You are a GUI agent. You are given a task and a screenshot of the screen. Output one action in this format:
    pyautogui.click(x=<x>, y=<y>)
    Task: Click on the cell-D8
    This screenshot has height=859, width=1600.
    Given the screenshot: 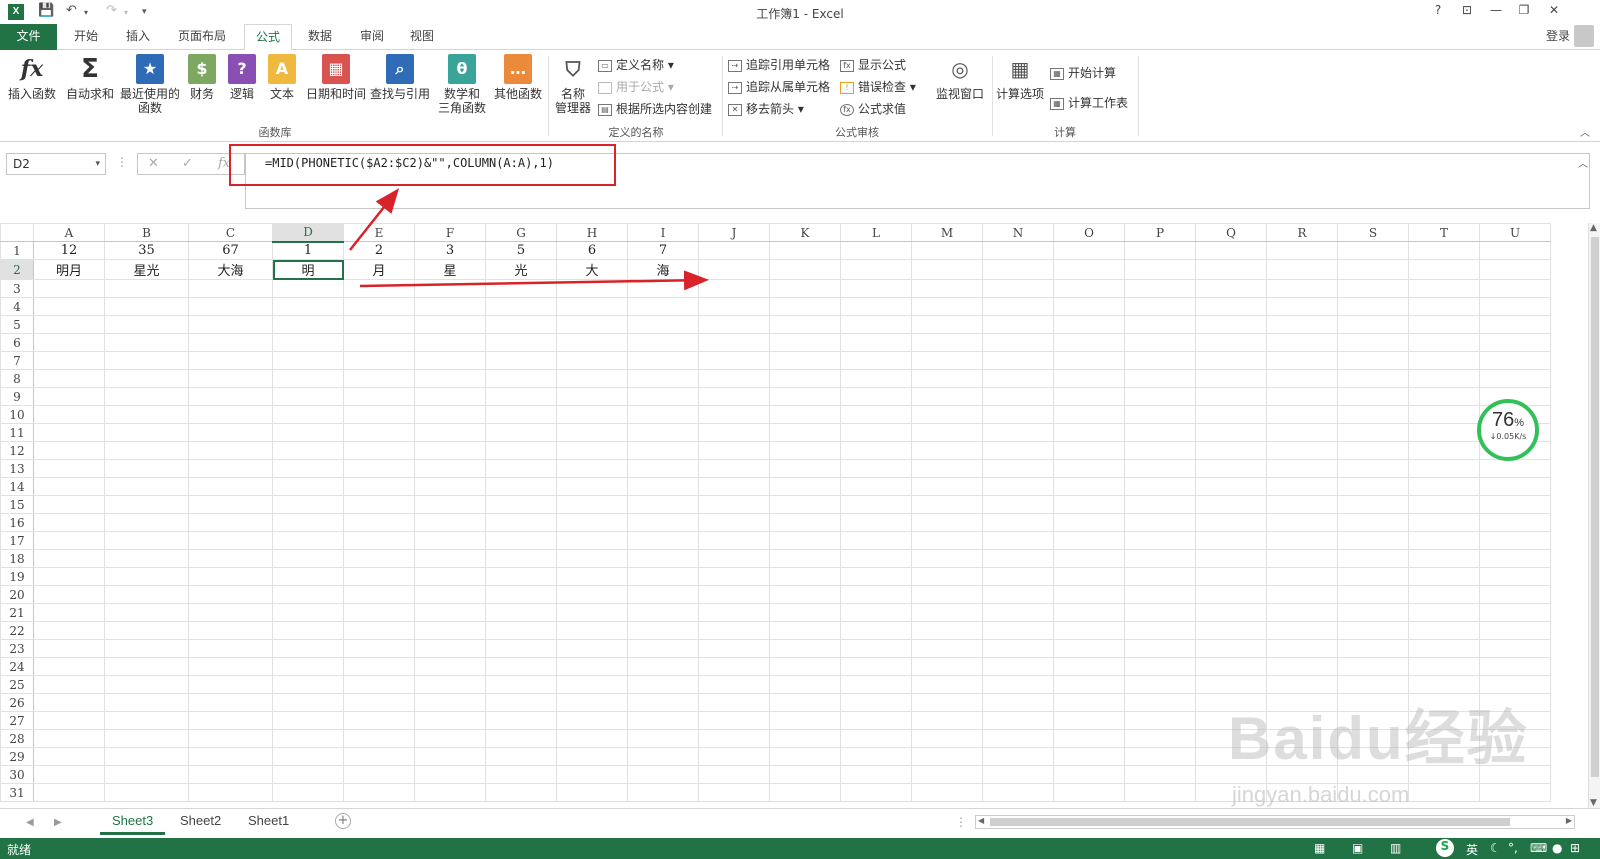 What is the action you would take?
    pyautogui.click(x=308, y=378)
    